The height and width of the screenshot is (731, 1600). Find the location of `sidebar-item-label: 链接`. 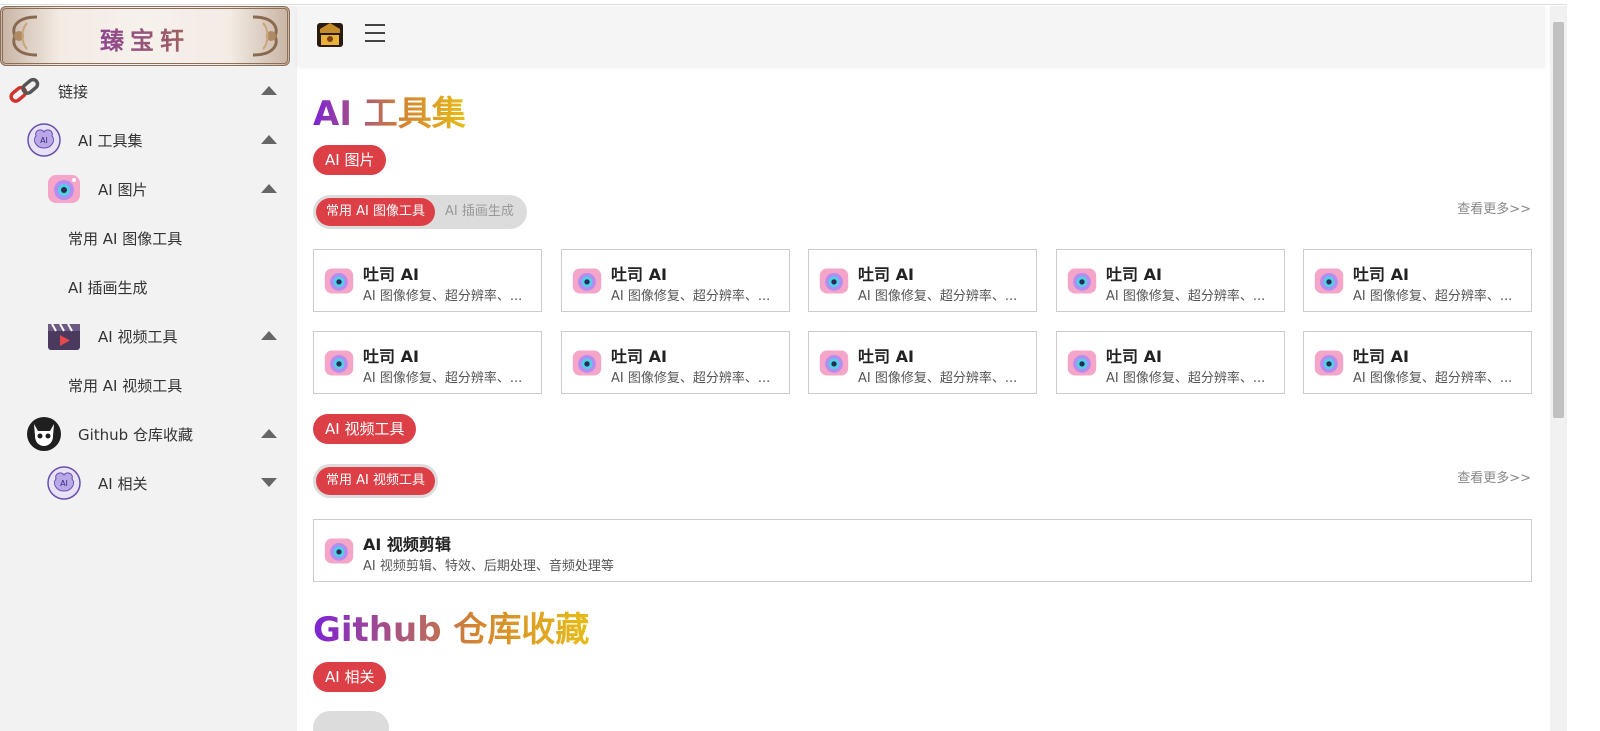

sidebar-item-label: 链接 is located at coordinates (73, 92).